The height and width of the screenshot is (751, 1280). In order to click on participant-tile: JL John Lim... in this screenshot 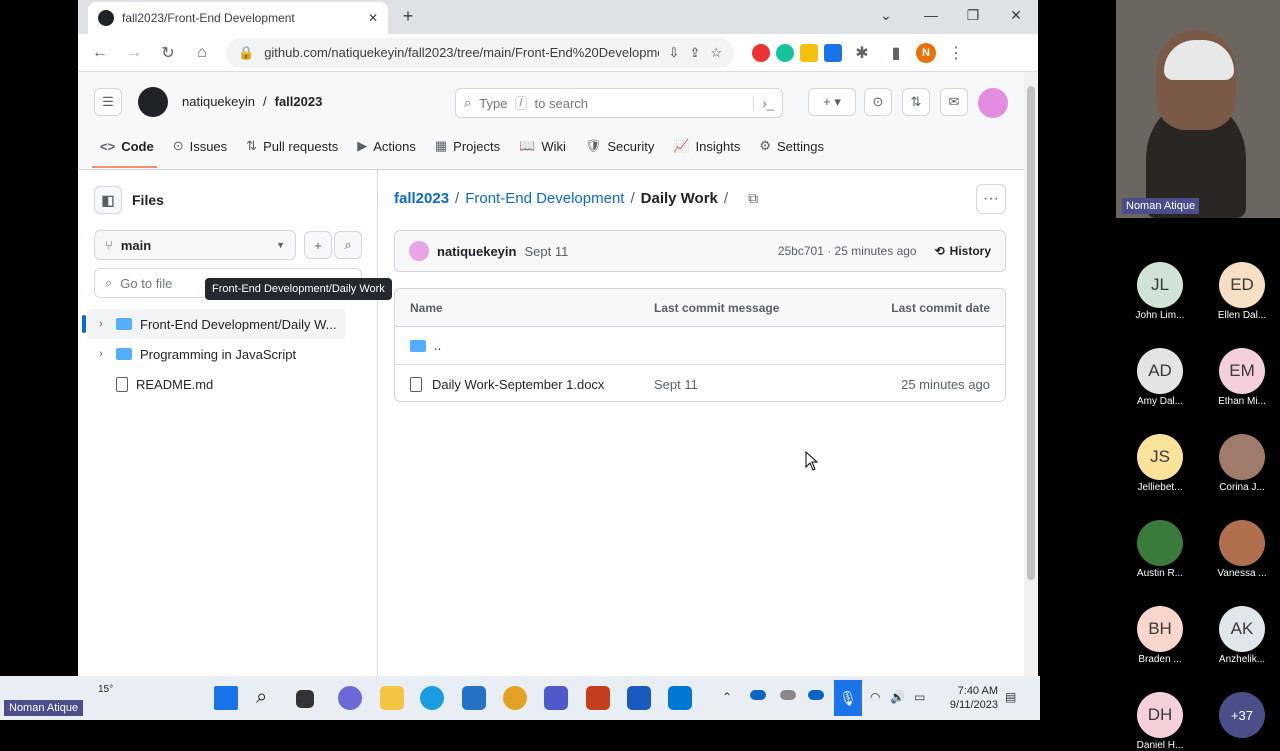, I will do `click(1160, 291)`.